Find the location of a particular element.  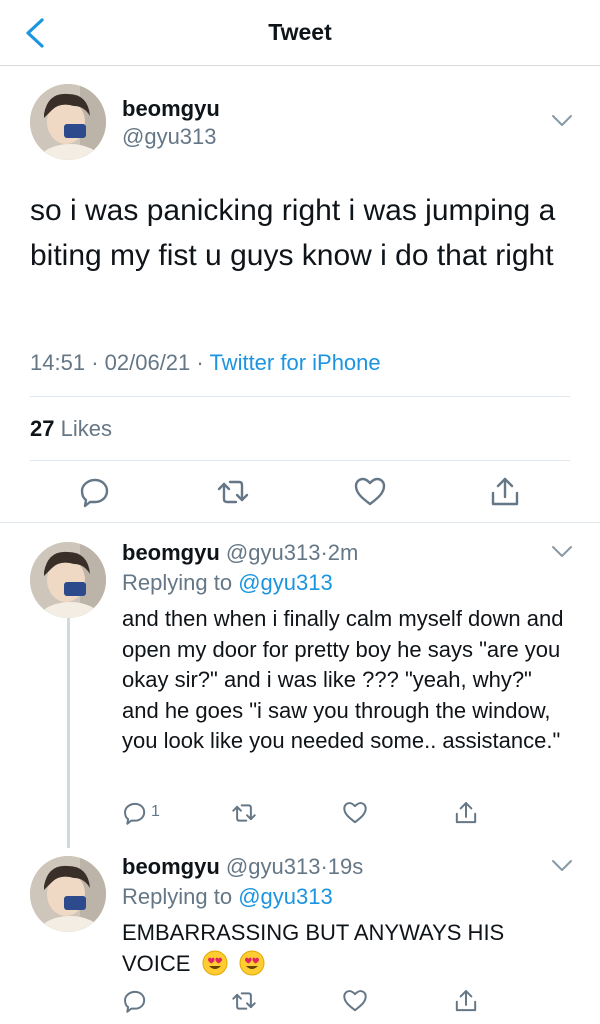

top-bar: Tweet is located at coordinates (300, 33).